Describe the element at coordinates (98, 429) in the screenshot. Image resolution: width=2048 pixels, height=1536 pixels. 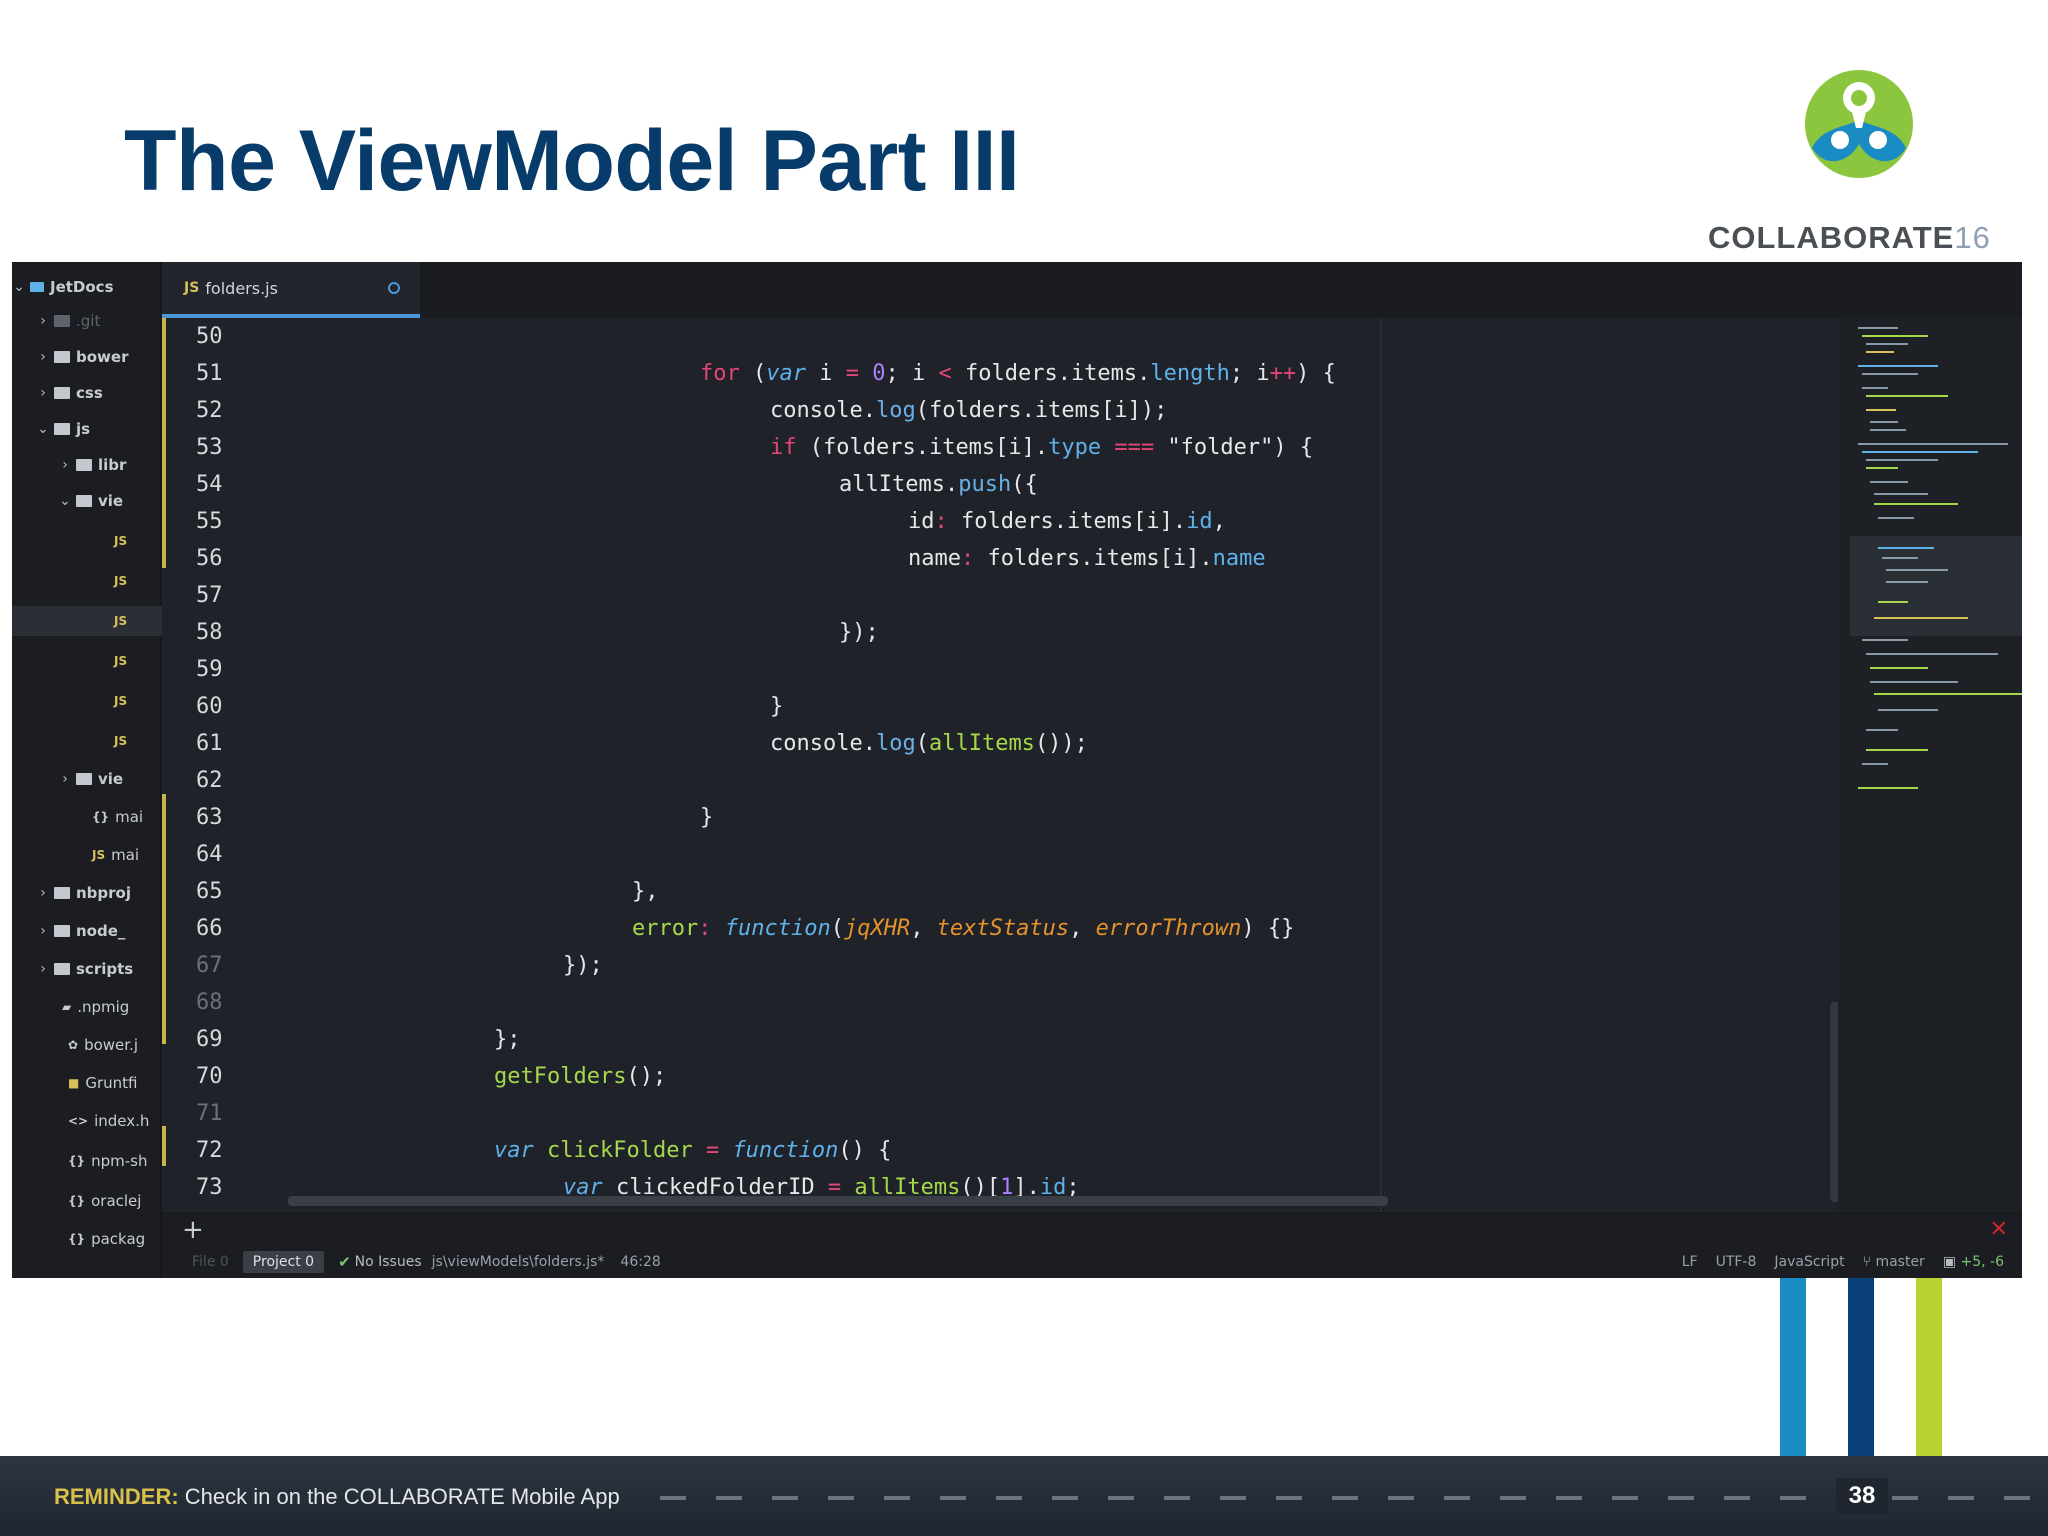
I see `tree-item: ⌄ js` at that location.